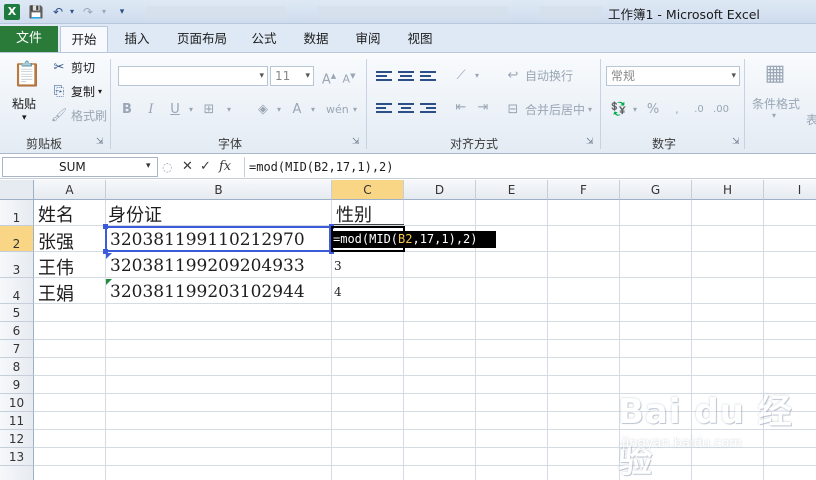  What do you see at coordinates (279, 110) in the screenshot?
I see `fill-color-dropdown-icon: ▾` at bounding box center [279, 110].